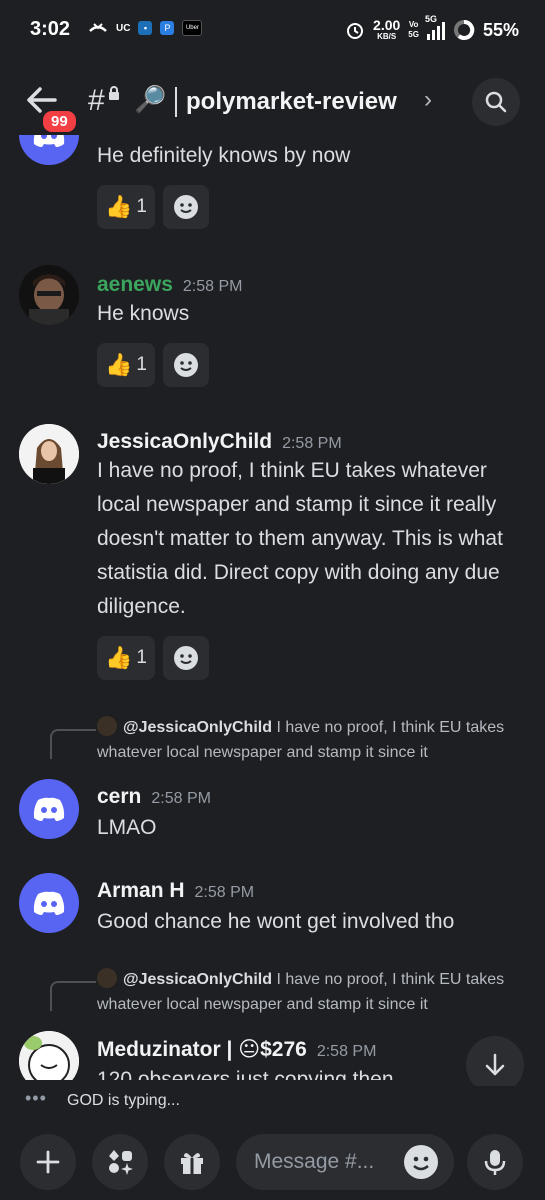 The image size is (545, 1200). What do you see at coordinates (355, 31) in the screenshot?
I see `alarm-icon` at bounding box center [355, 31].